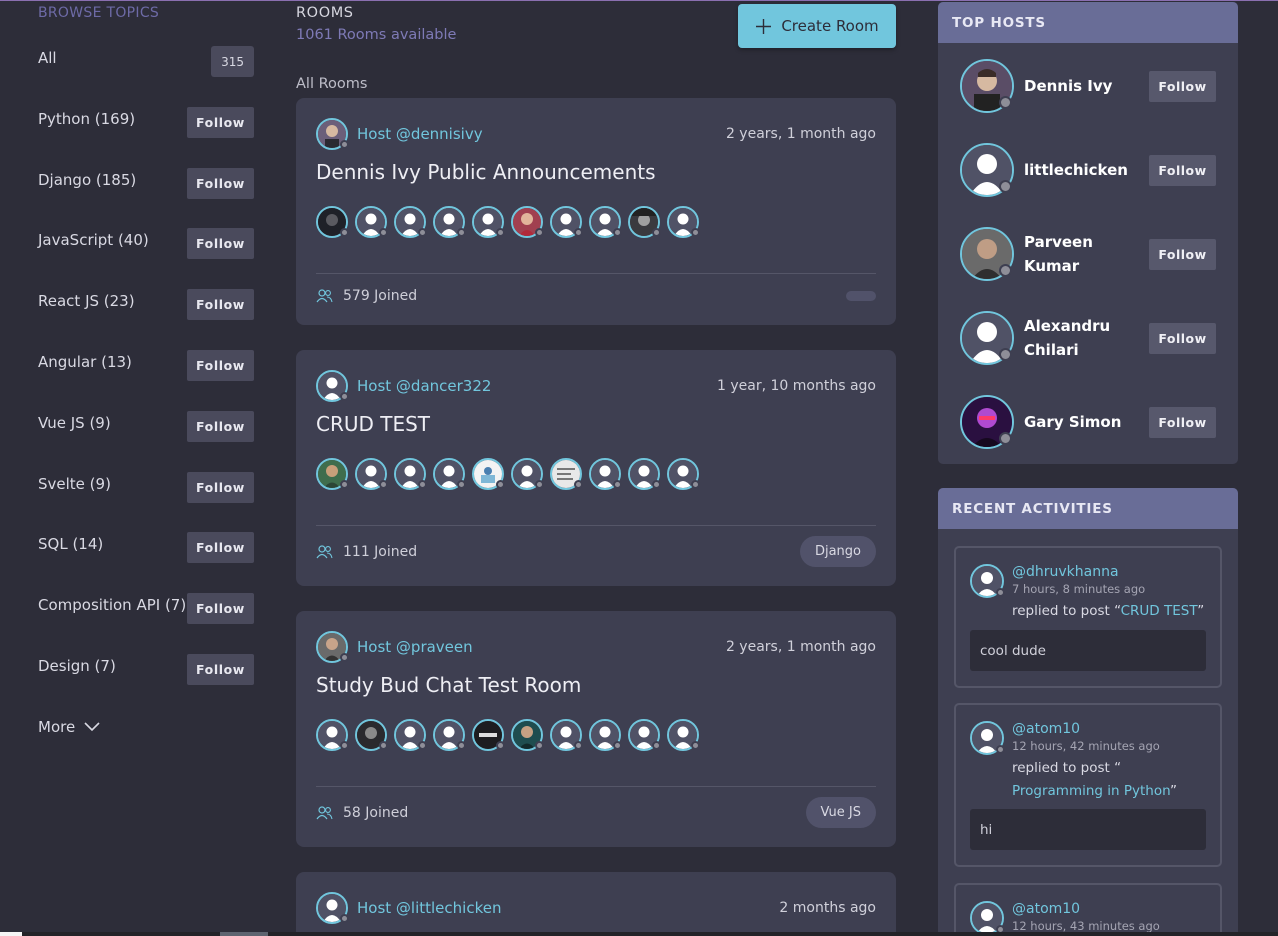 Image resolution: width=1278 pixels, height=936 pixels. What do you see at coordinates (861, 296) in the screenshot?
I see `room-topic-tag` at bounding box center [861, 296].